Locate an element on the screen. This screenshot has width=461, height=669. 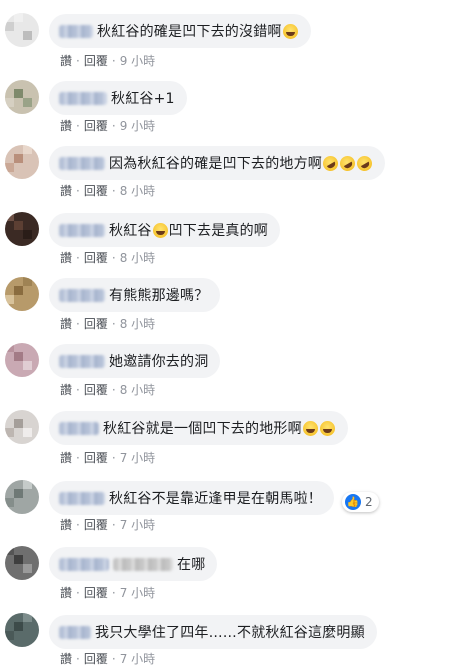
comment-bubble: 有熊熊那邊嗎？ is located at coordinates (135, 295).